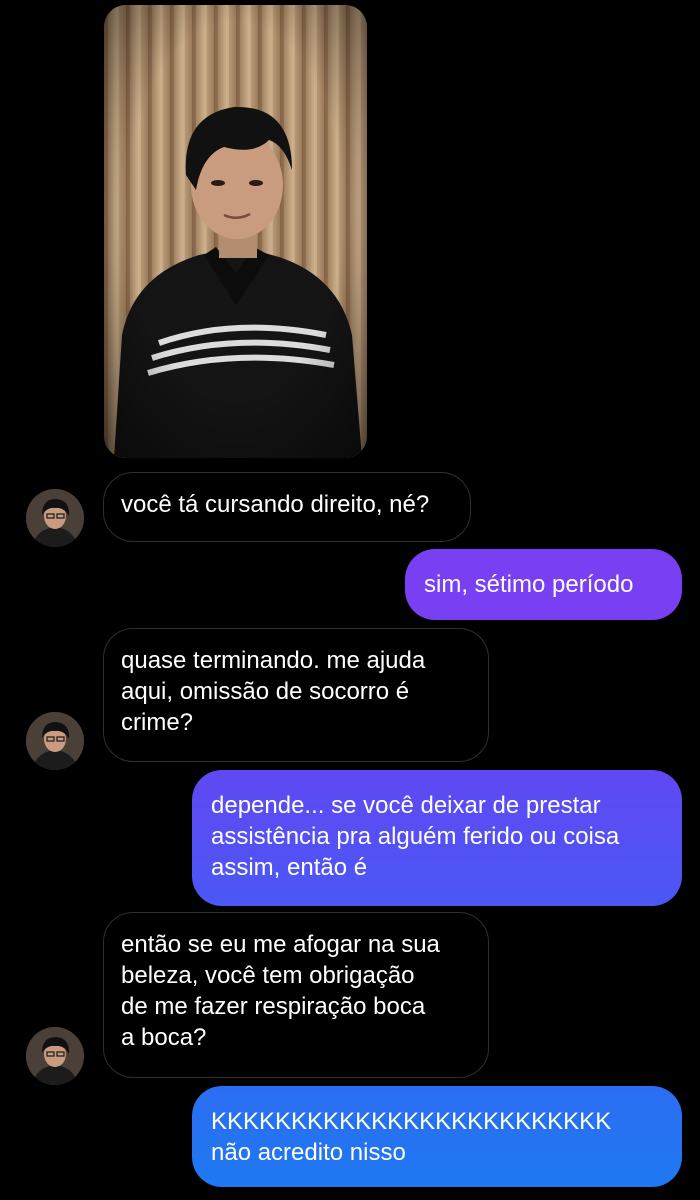 The height and width of the screenshot is (1200, 700). What do you see at coordinates (287, 507) in the screenshot?
I see `received-message-bubble: você tá cursando direito, né?` at bounding box center [287, 507].